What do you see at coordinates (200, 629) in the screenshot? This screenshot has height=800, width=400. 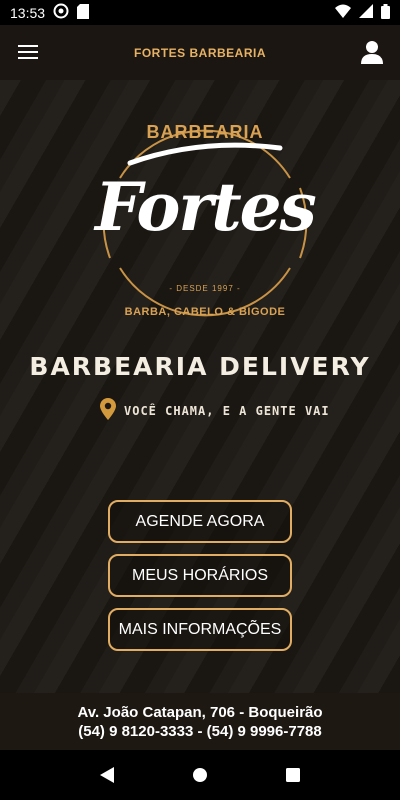 I see `more-info-button: MAIS INFORMAÇÕES` at bounding box center [200, 629].